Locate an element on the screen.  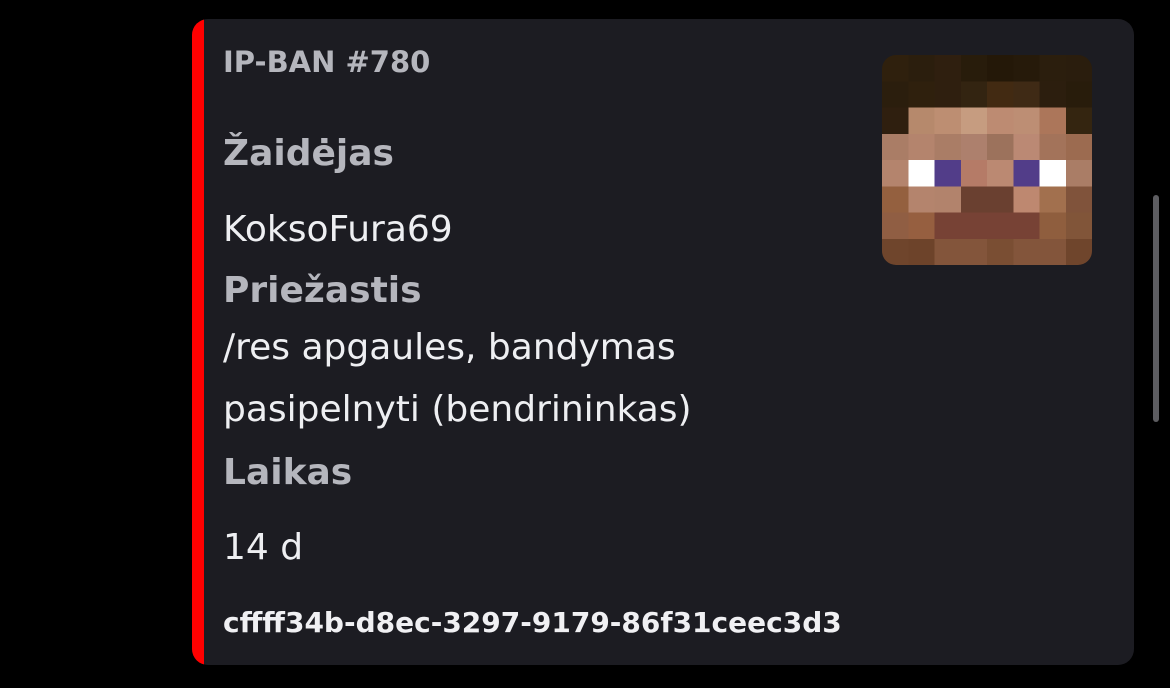
embed-footer-uuid: cffff34b-d8ec-3297-9179-86f31ceec3d3 is located at coordinates (532, 622).